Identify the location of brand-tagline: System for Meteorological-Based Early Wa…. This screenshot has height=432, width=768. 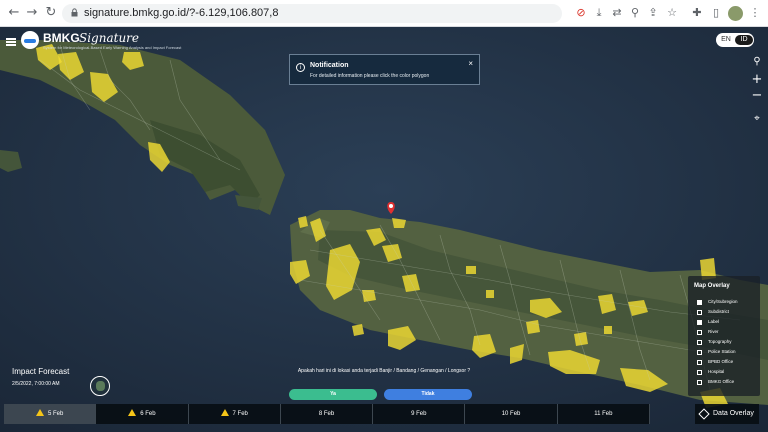
(112, 47).